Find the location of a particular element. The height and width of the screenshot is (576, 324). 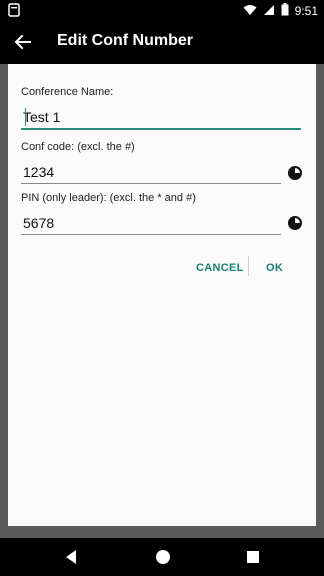

cancel-button: CANCEL is located at coordinates (220, 268).